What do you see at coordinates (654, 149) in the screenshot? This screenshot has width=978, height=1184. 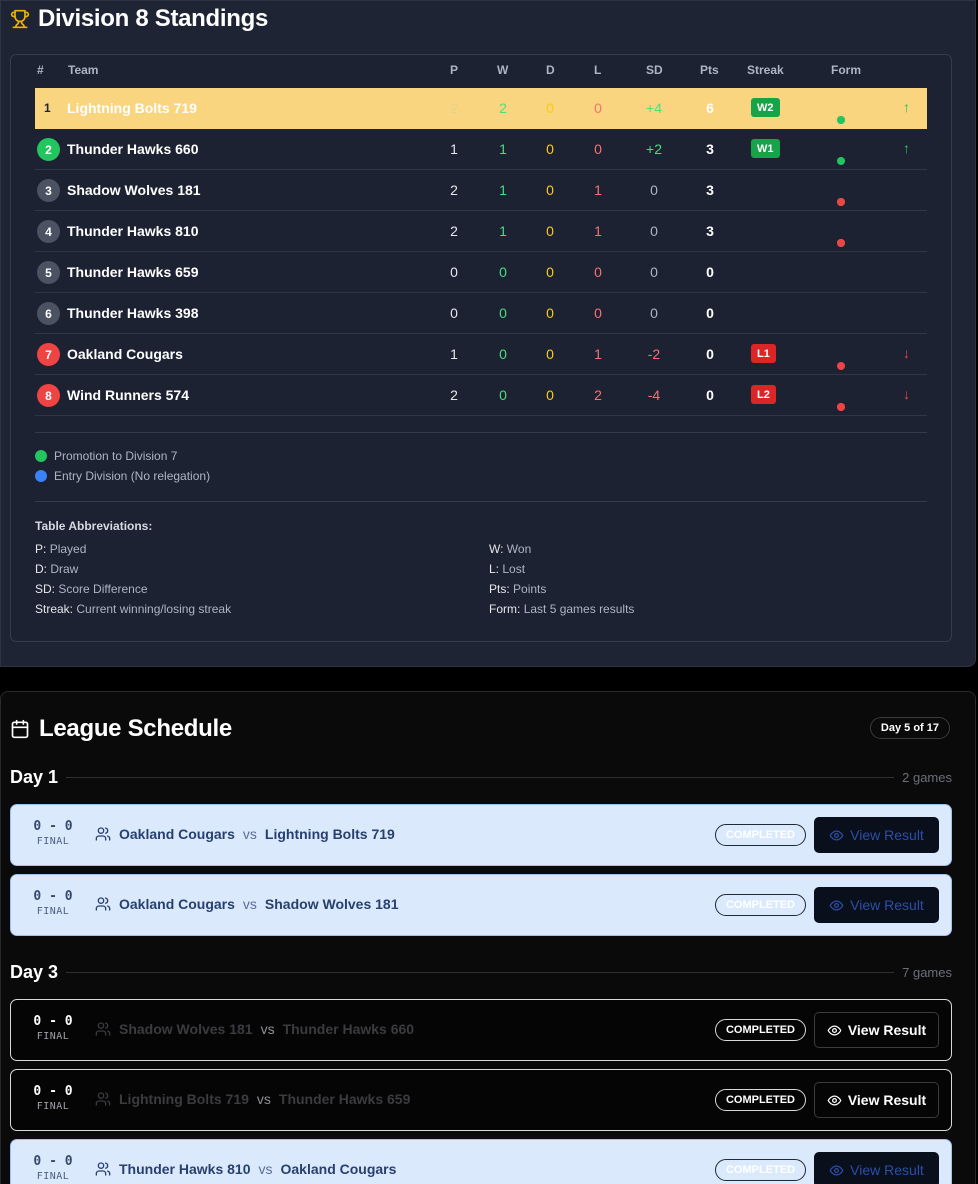 I see `score-difference: +2` at bounding box center [654, 149].